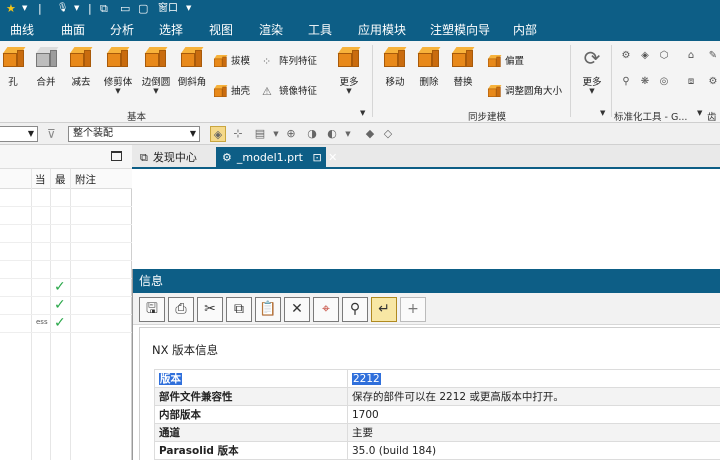 This screenshot has height=460, width=720. What do you see at coordinates (349, 70) in the screenshot?
I see `base-more-button: 更多 ▼` at bounding box center [349, 70].